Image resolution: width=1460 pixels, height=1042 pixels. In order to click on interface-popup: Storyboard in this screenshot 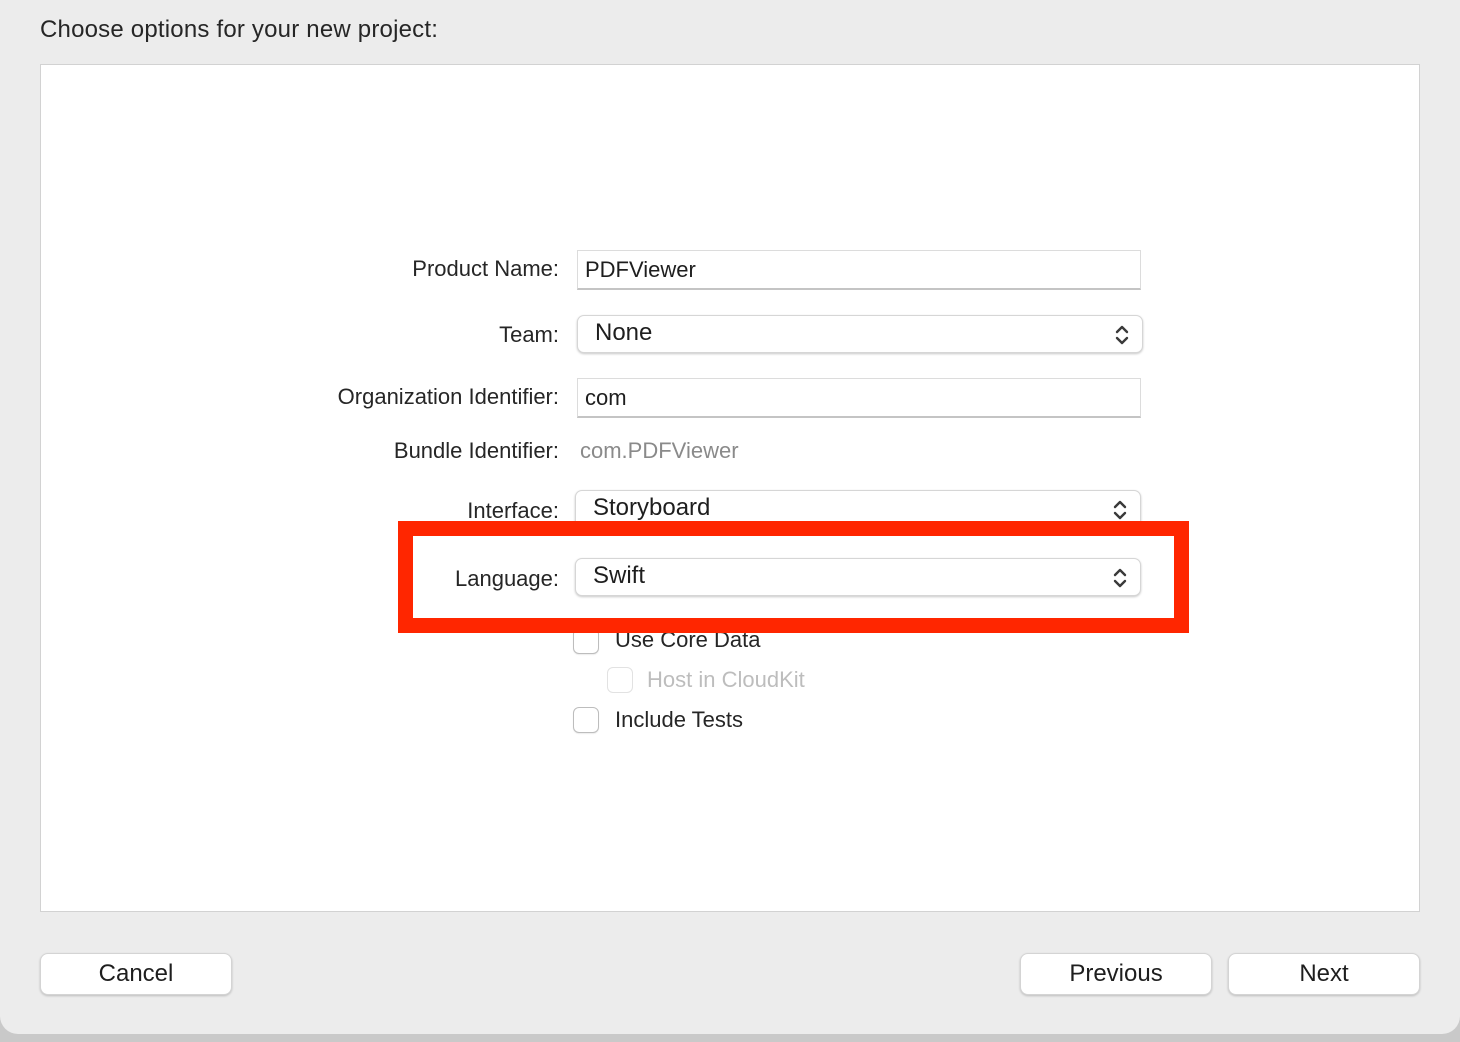, I will do `click(858, 509)`.